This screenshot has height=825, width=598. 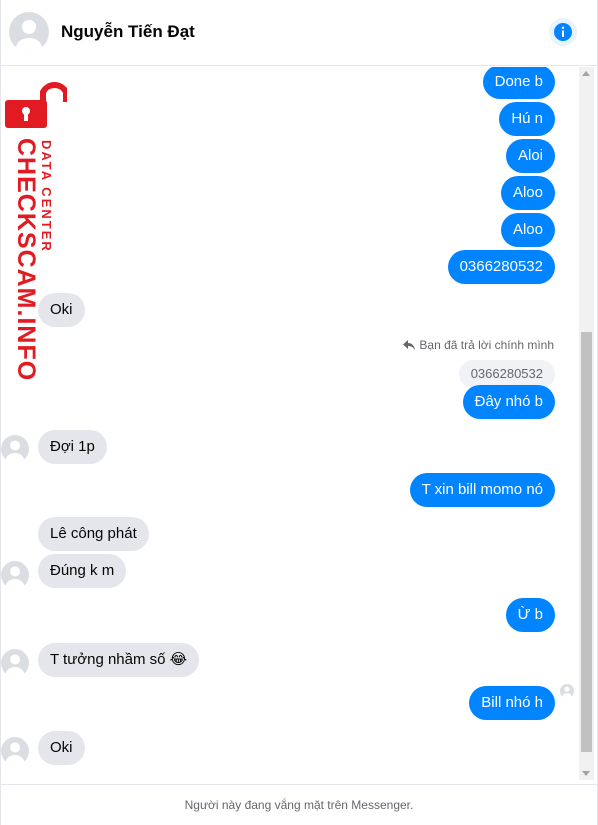 I want to click on message-incoming: Đúng k m, so click(x=82, y=571).